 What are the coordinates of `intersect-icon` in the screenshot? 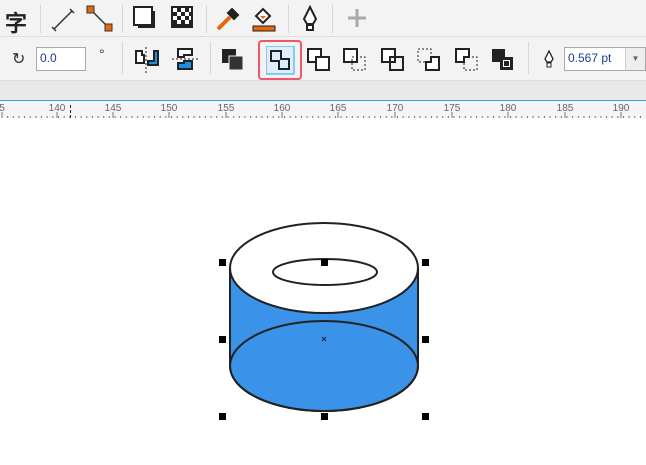 It's located at (355, 60).